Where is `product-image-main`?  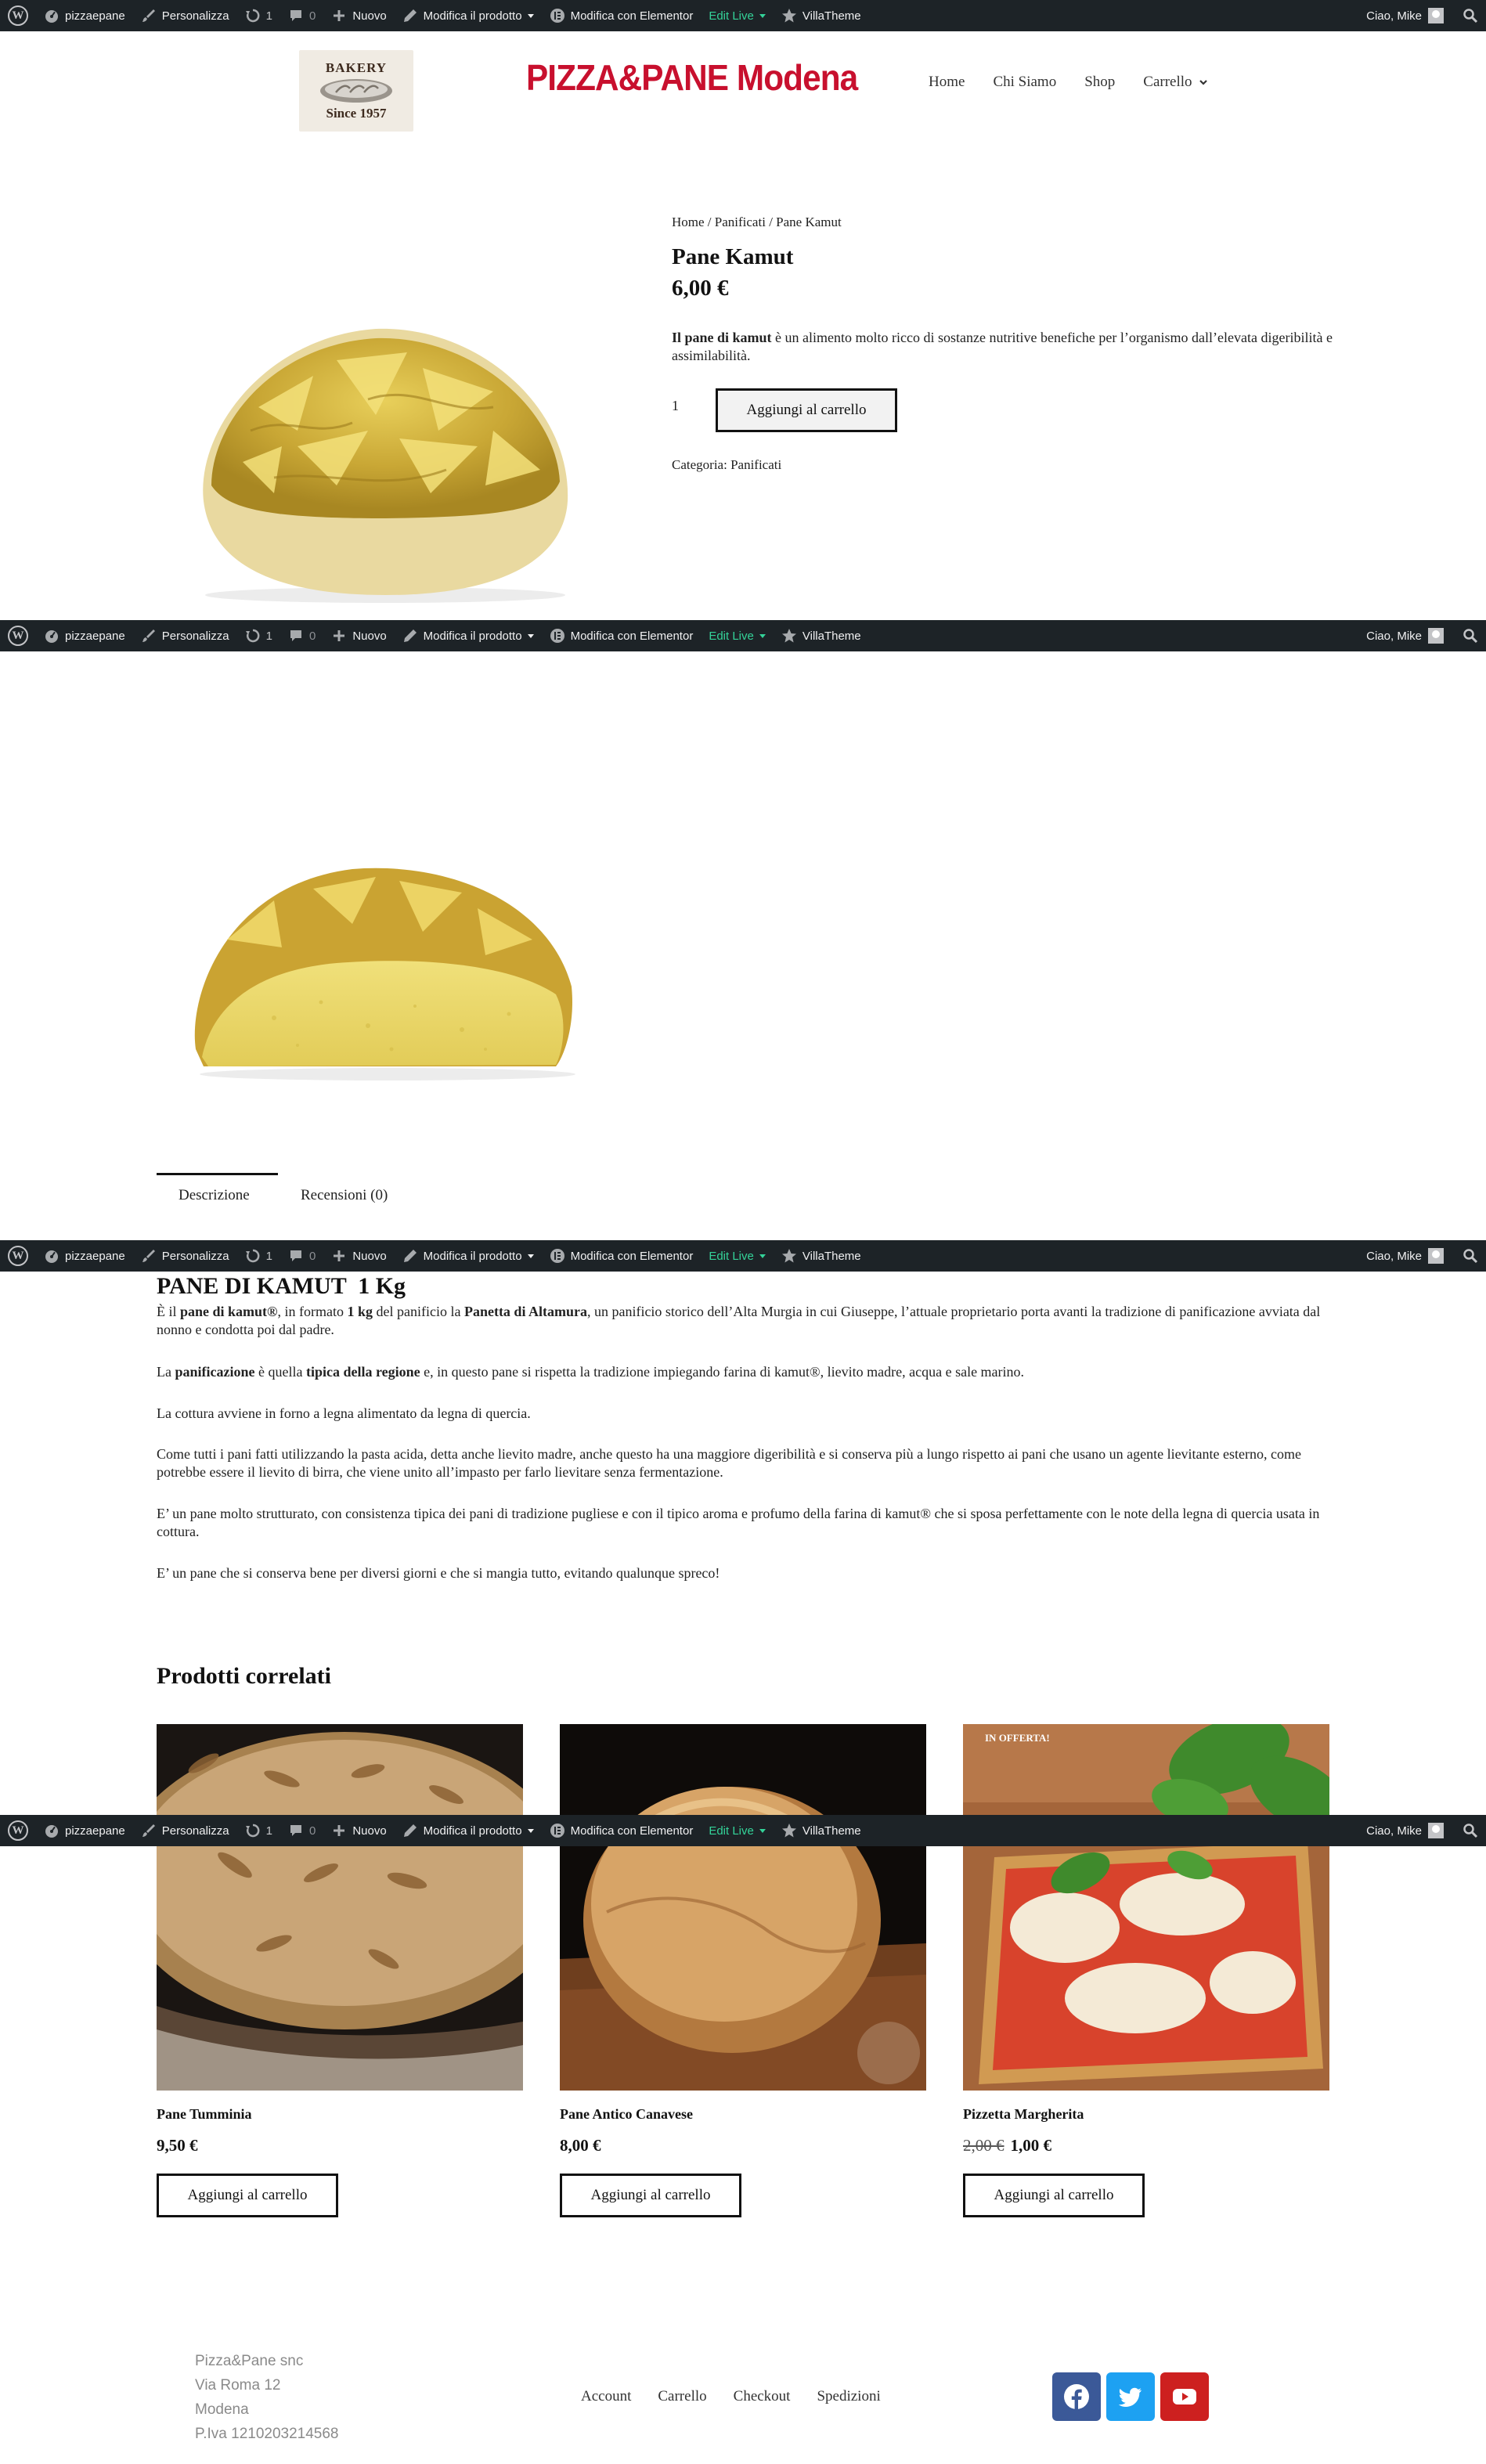
product-image-main is located at coordinates (383, 462).